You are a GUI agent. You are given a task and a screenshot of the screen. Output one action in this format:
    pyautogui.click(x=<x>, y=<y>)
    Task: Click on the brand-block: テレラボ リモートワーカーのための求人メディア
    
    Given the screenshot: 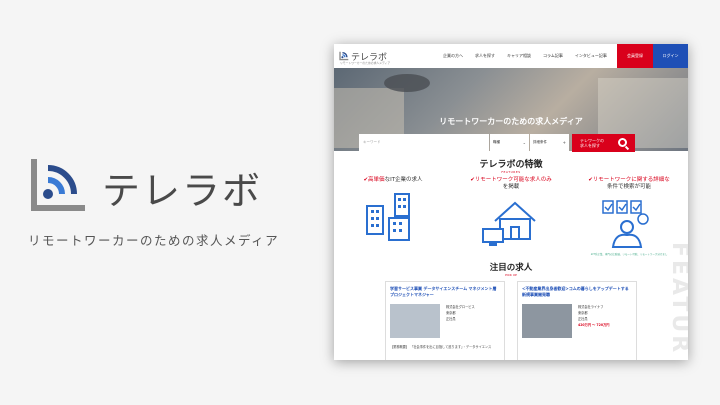 What is the action you would take?
    pyautogui.click(x=178, y=203)
    